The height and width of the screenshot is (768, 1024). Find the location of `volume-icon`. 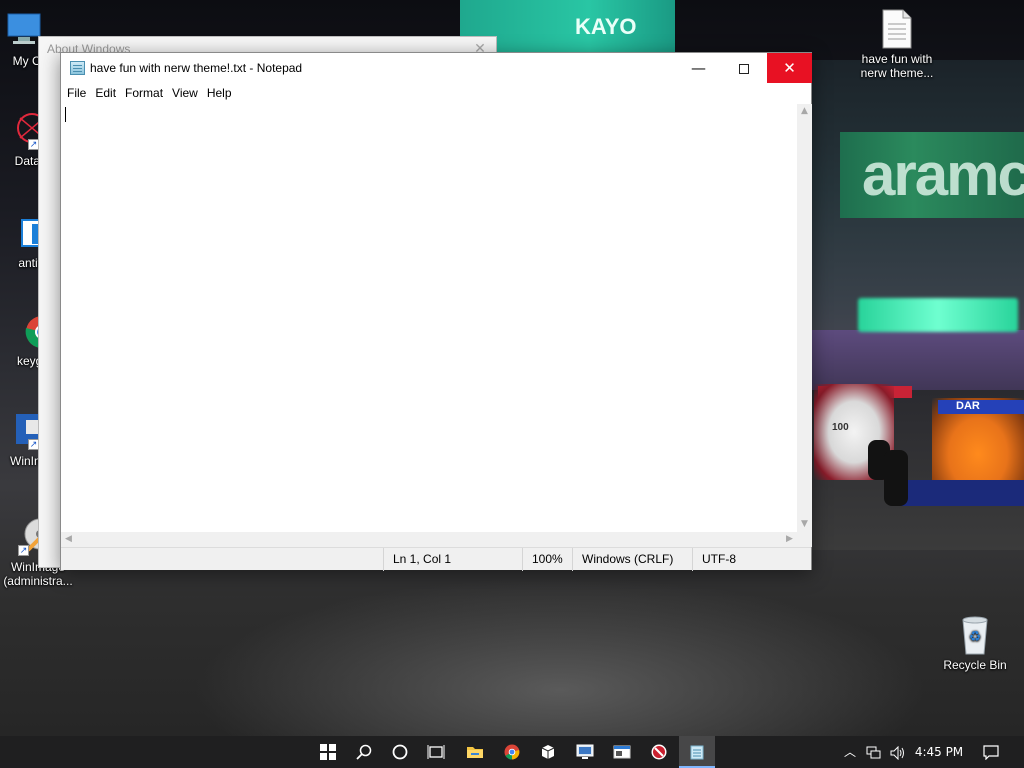

volume-icon is located at coordinates (898, 752).